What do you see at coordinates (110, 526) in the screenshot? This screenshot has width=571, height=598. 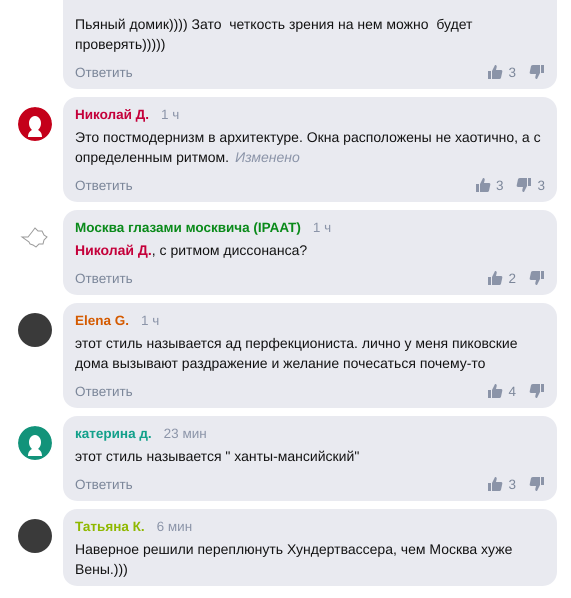 I see `author-name: Татьяна К.` at bounding box center [110, 526].